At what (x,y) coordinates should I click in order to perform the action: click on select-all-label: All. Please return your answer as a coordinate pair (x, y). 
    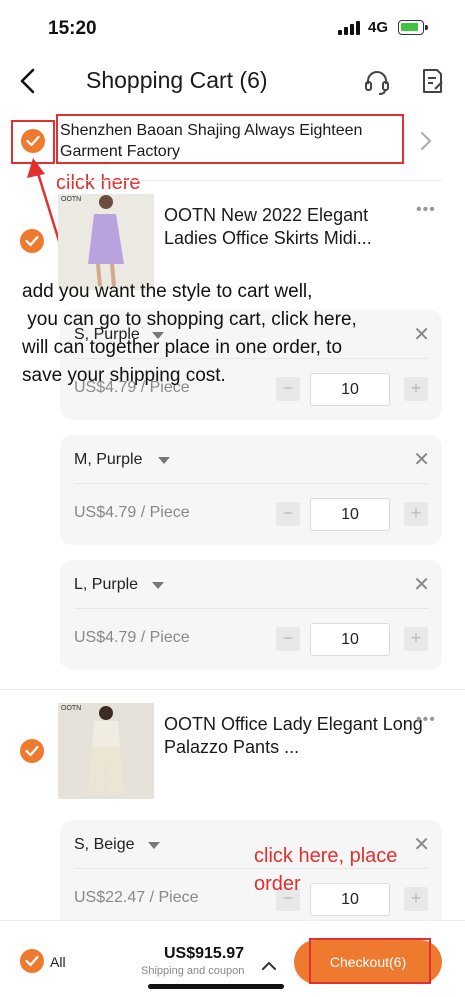
    Looking at the image, I should click on (58, 962).